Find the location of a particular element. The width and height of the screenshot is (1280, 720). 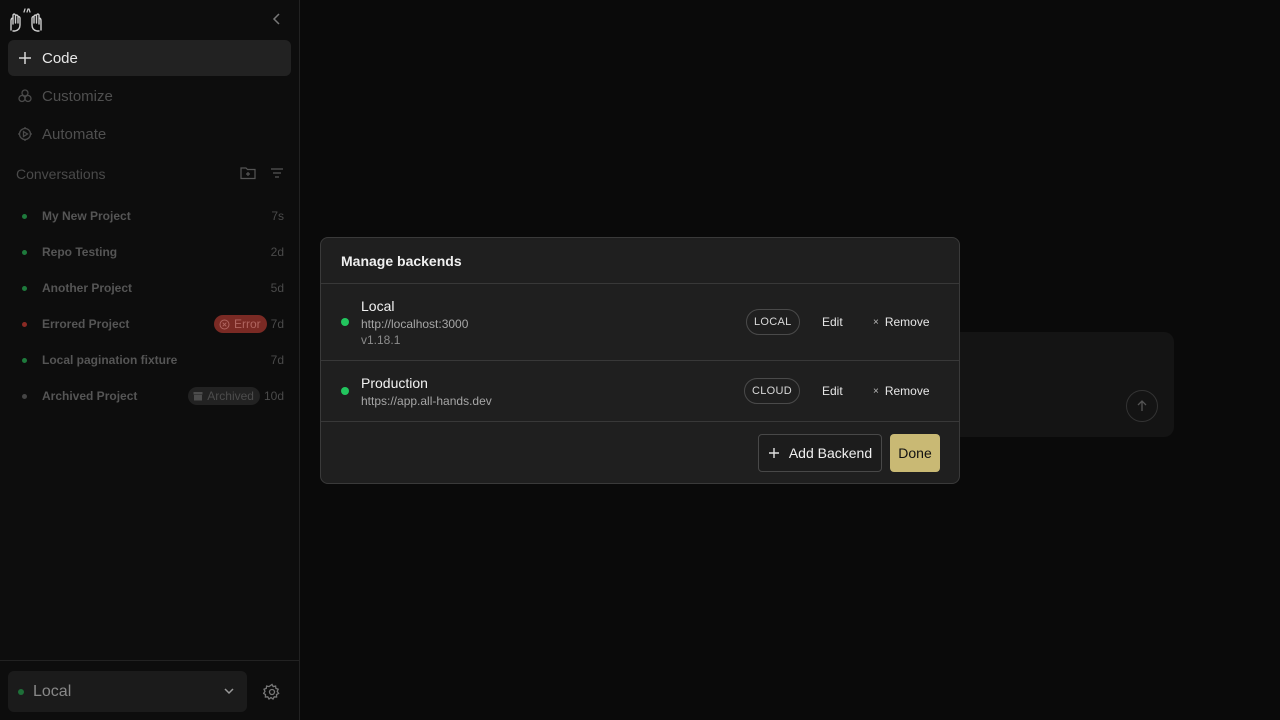

backend-selector-label: Local is located at coordinates (52, 691).